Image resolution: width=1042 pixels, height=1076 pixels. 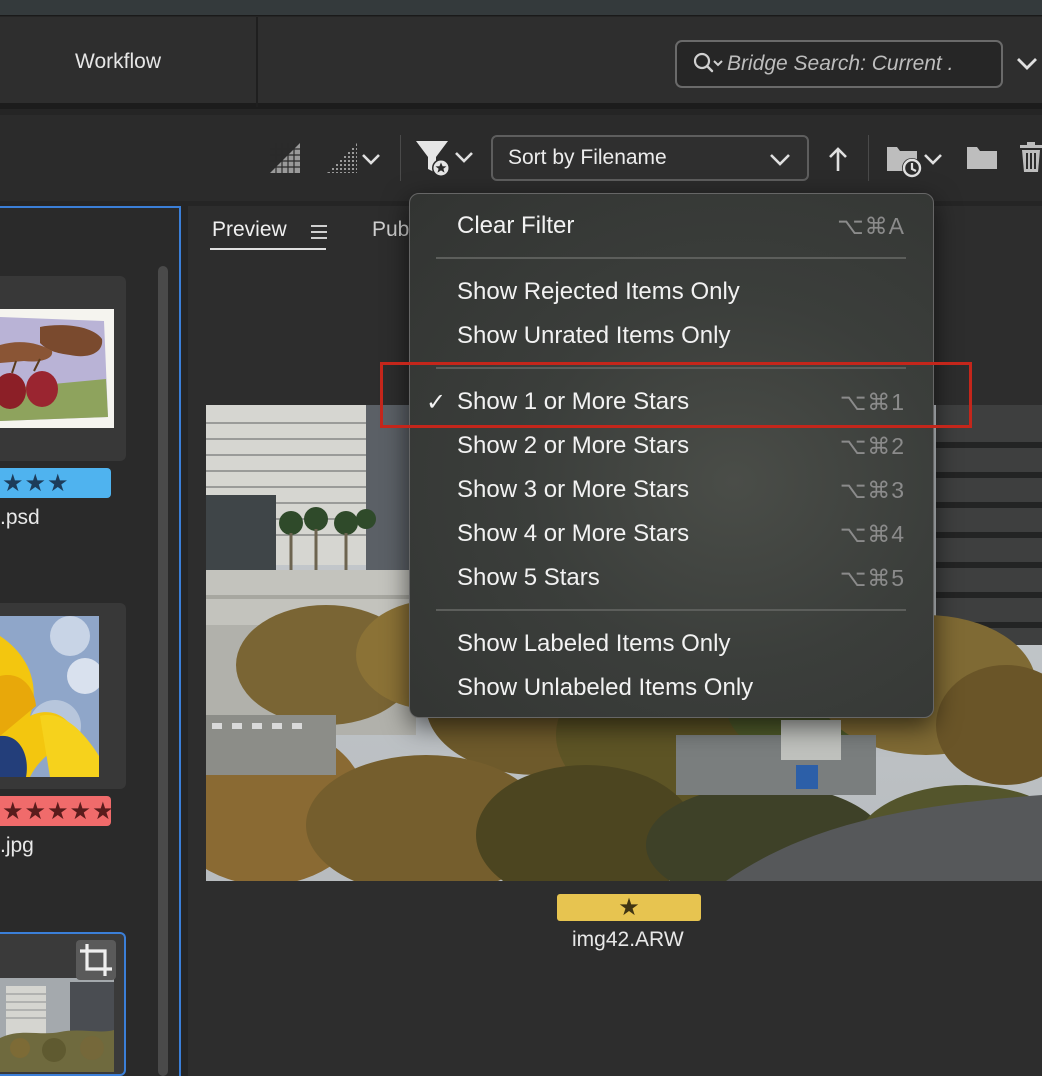 I want to click on filter-icon, so click(x=446, y=160).